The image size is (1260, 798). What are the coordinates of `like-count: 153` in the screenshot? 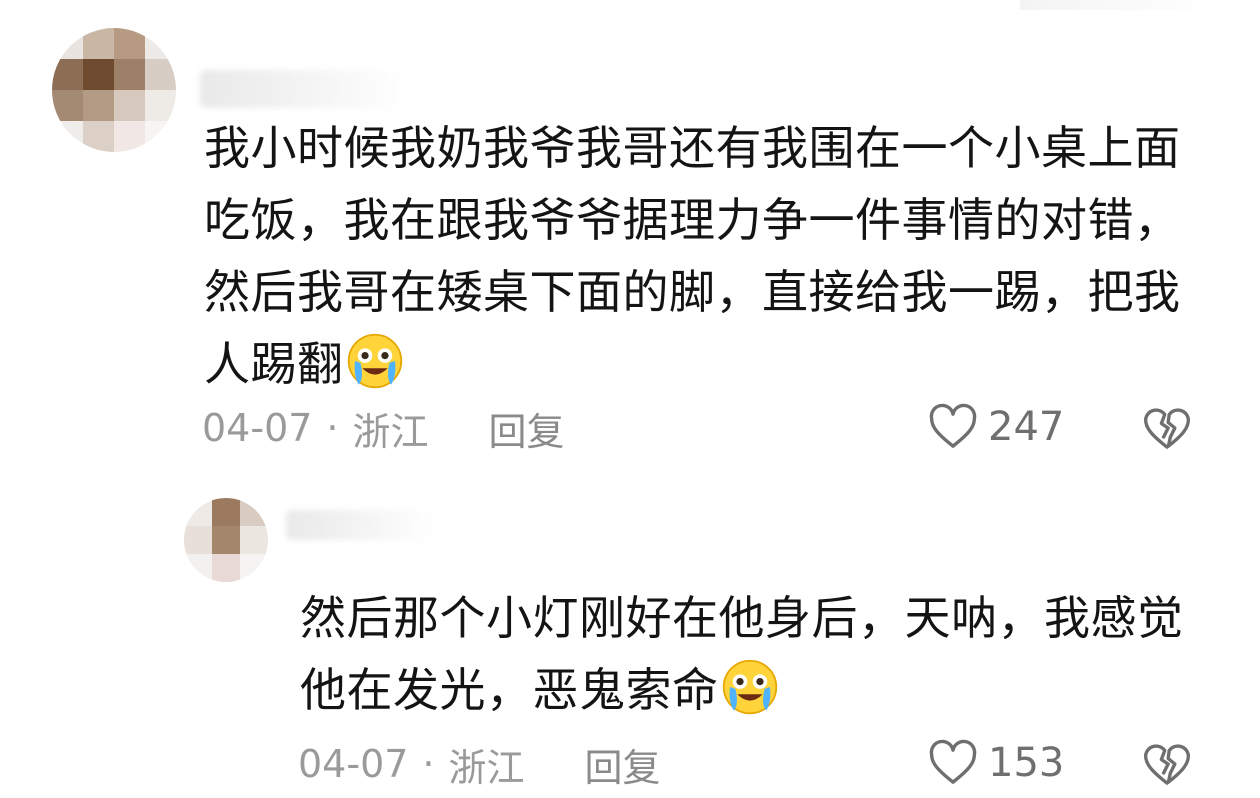 It's located at (1026, 763).